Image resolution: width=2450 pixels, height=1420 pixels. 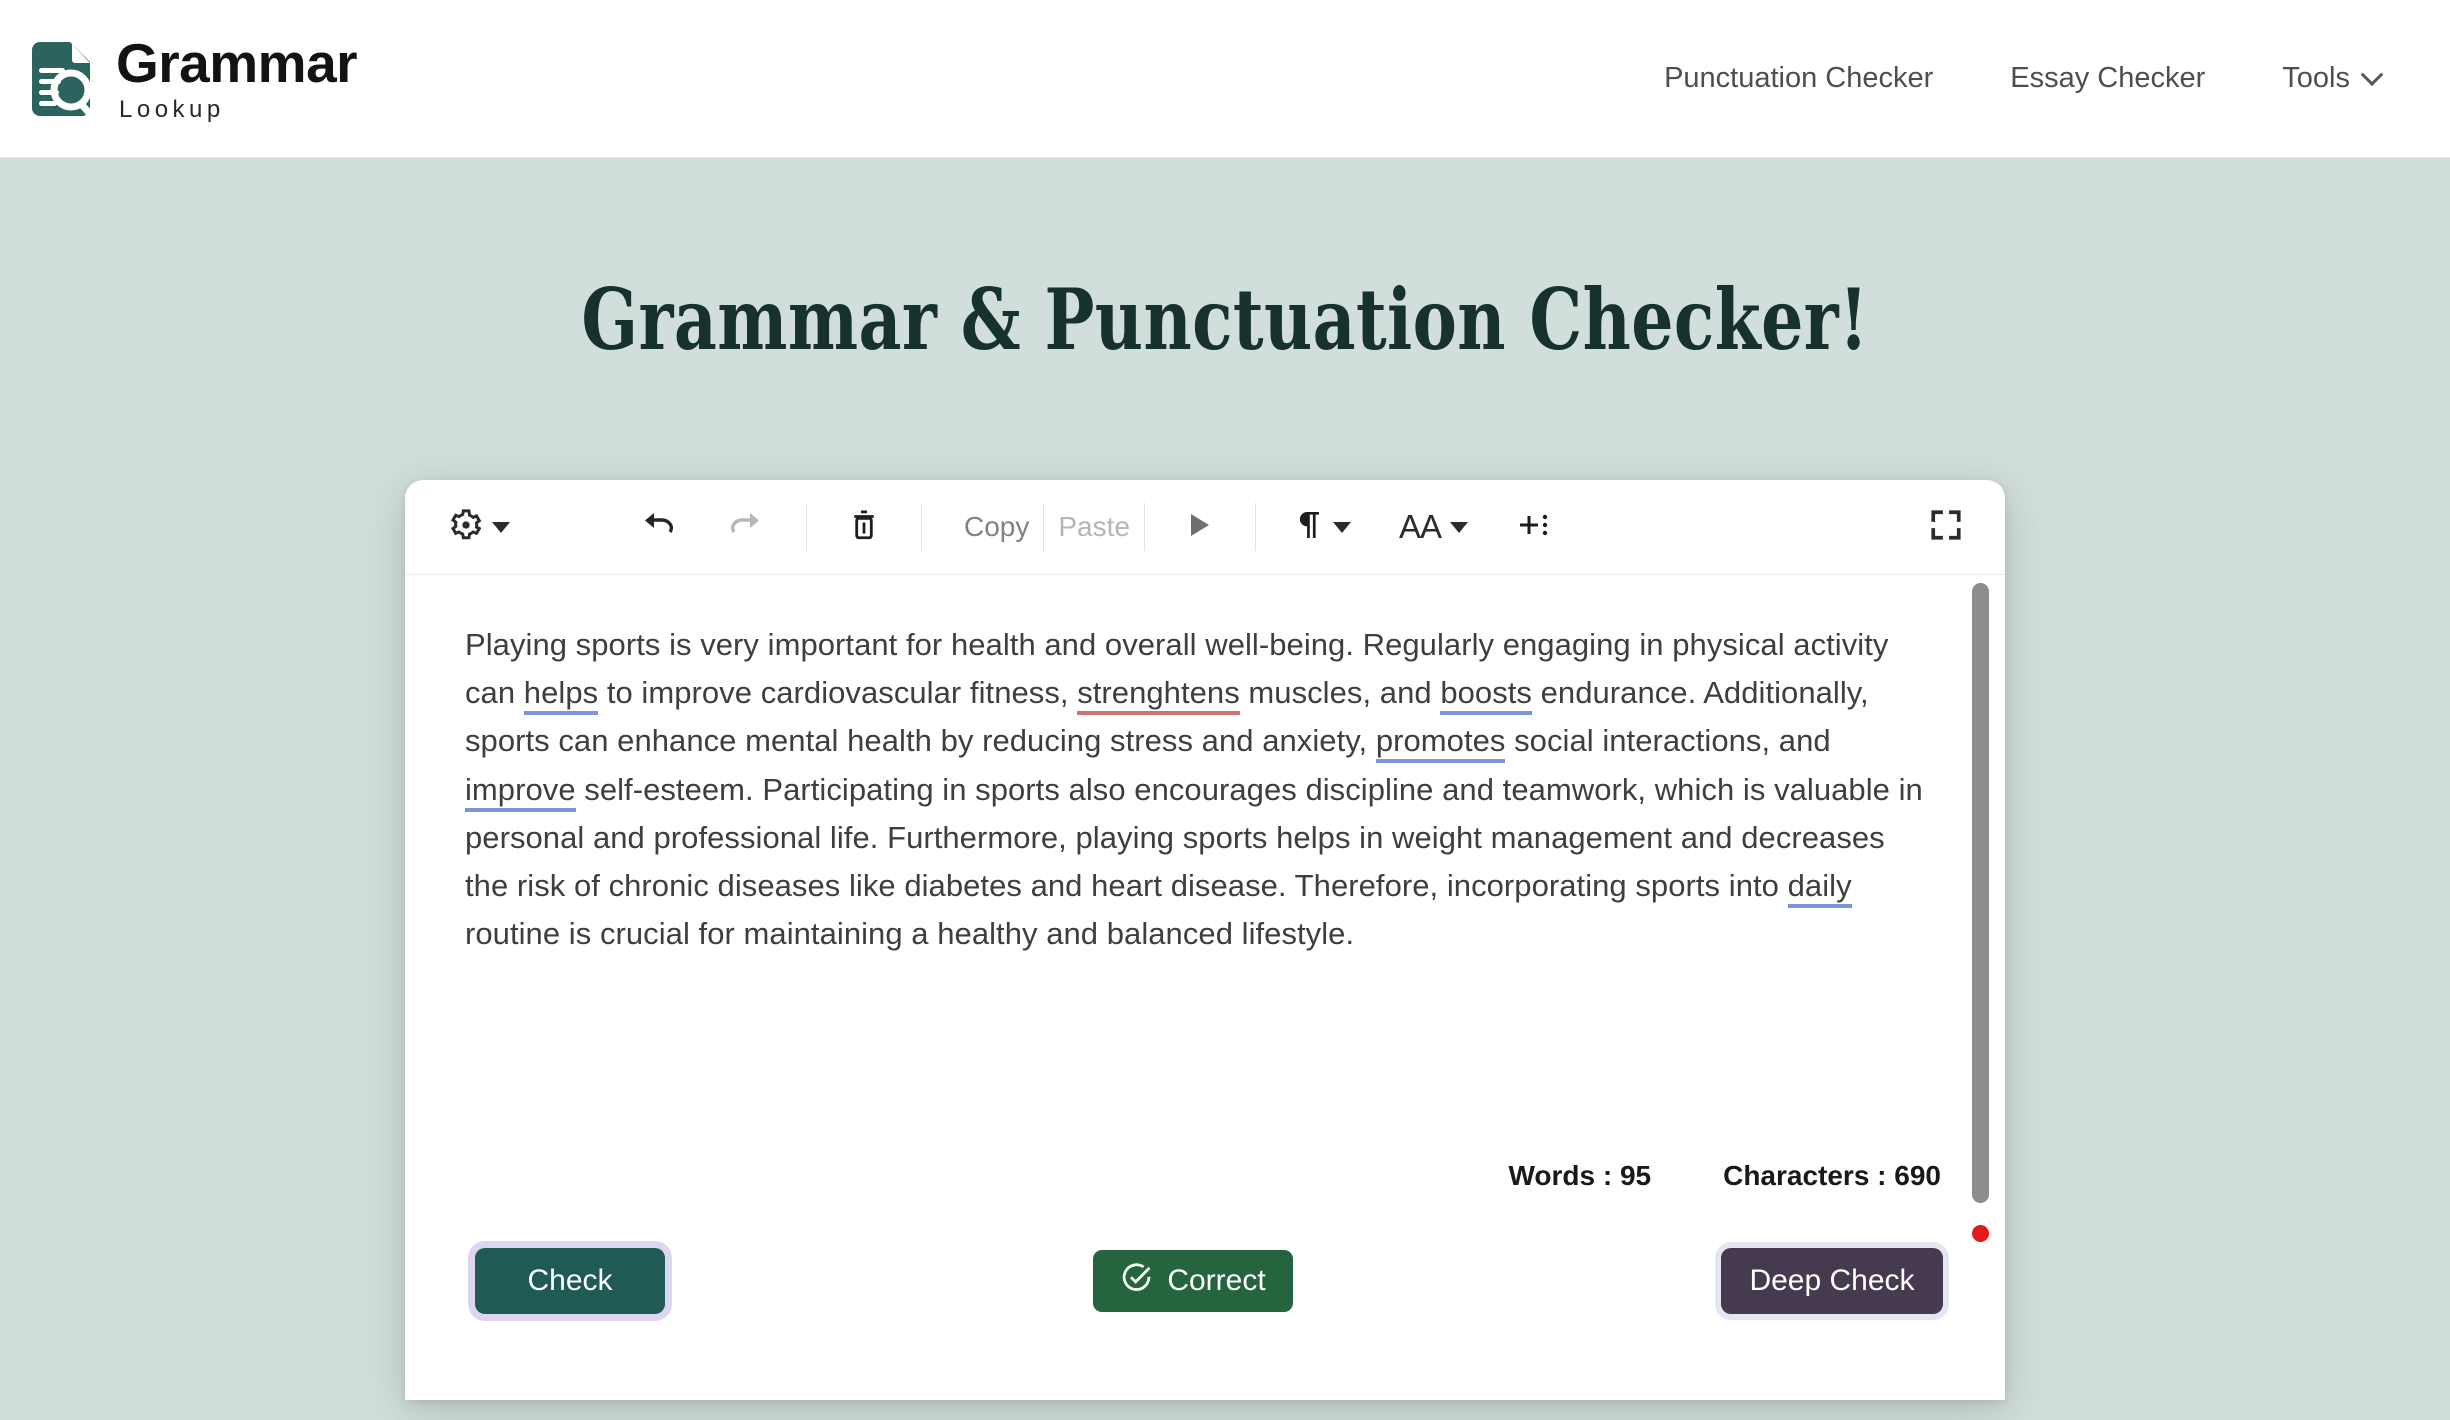 What do you see at coordinates (1832, 1175) in the screenshot?
I see `character-count: Characters : 690` at bounding box center [1832, 1175].